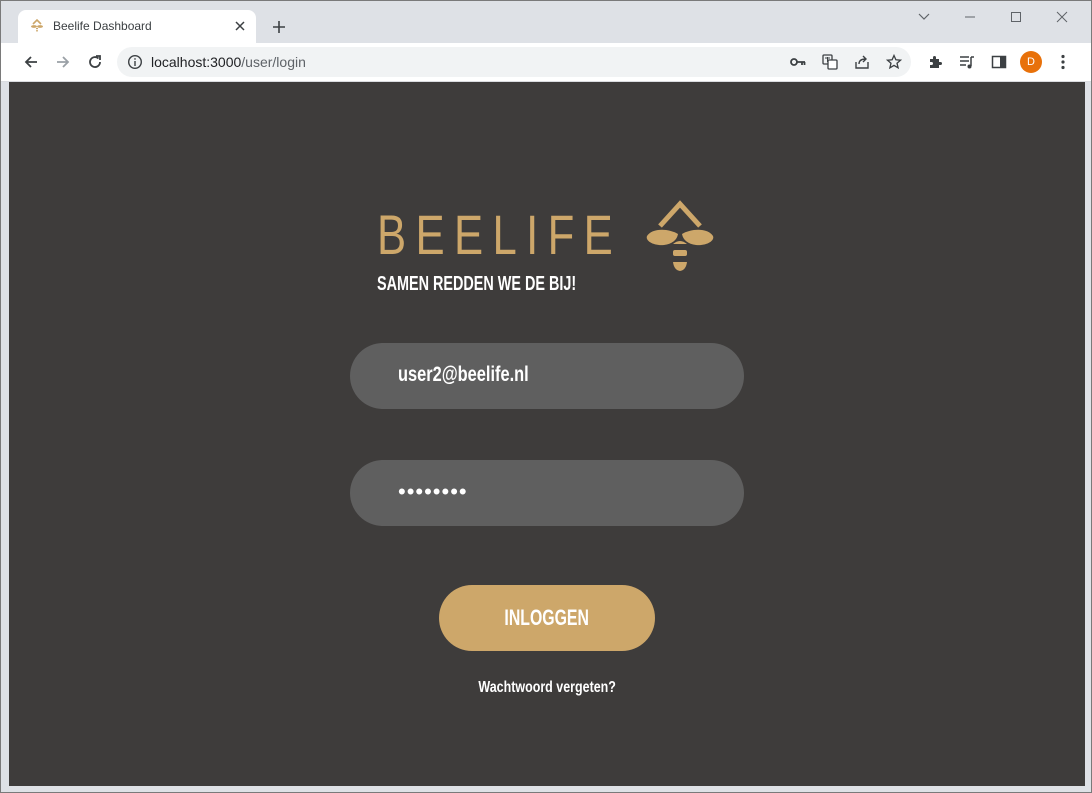 The image size is (1092, 793). Describe the element at coordinates (1016, 17) in the screenshot. I see `maximize-icon` at that location.